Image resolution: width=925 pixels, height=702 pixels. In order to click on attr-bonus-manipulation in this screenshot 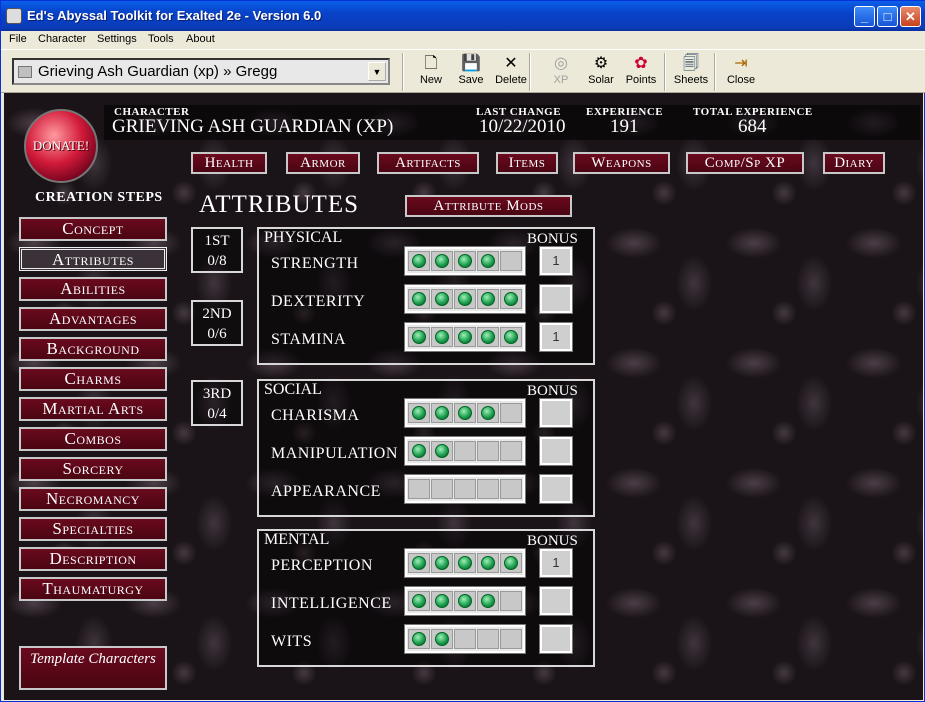, I will do `click(556, 451)`.